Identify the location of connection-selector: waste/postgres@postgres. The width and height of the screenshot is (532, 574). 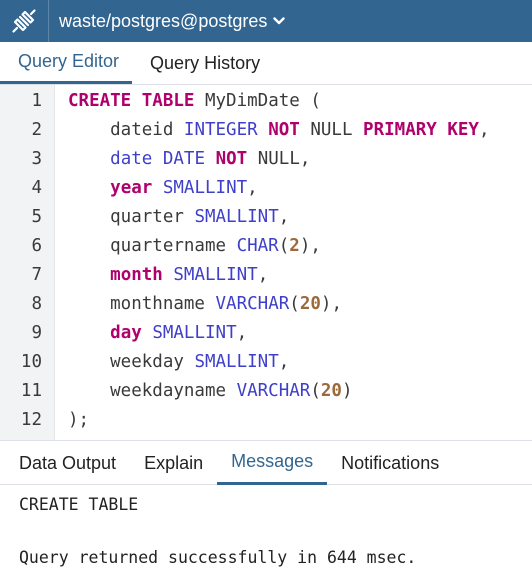
(167, 21).